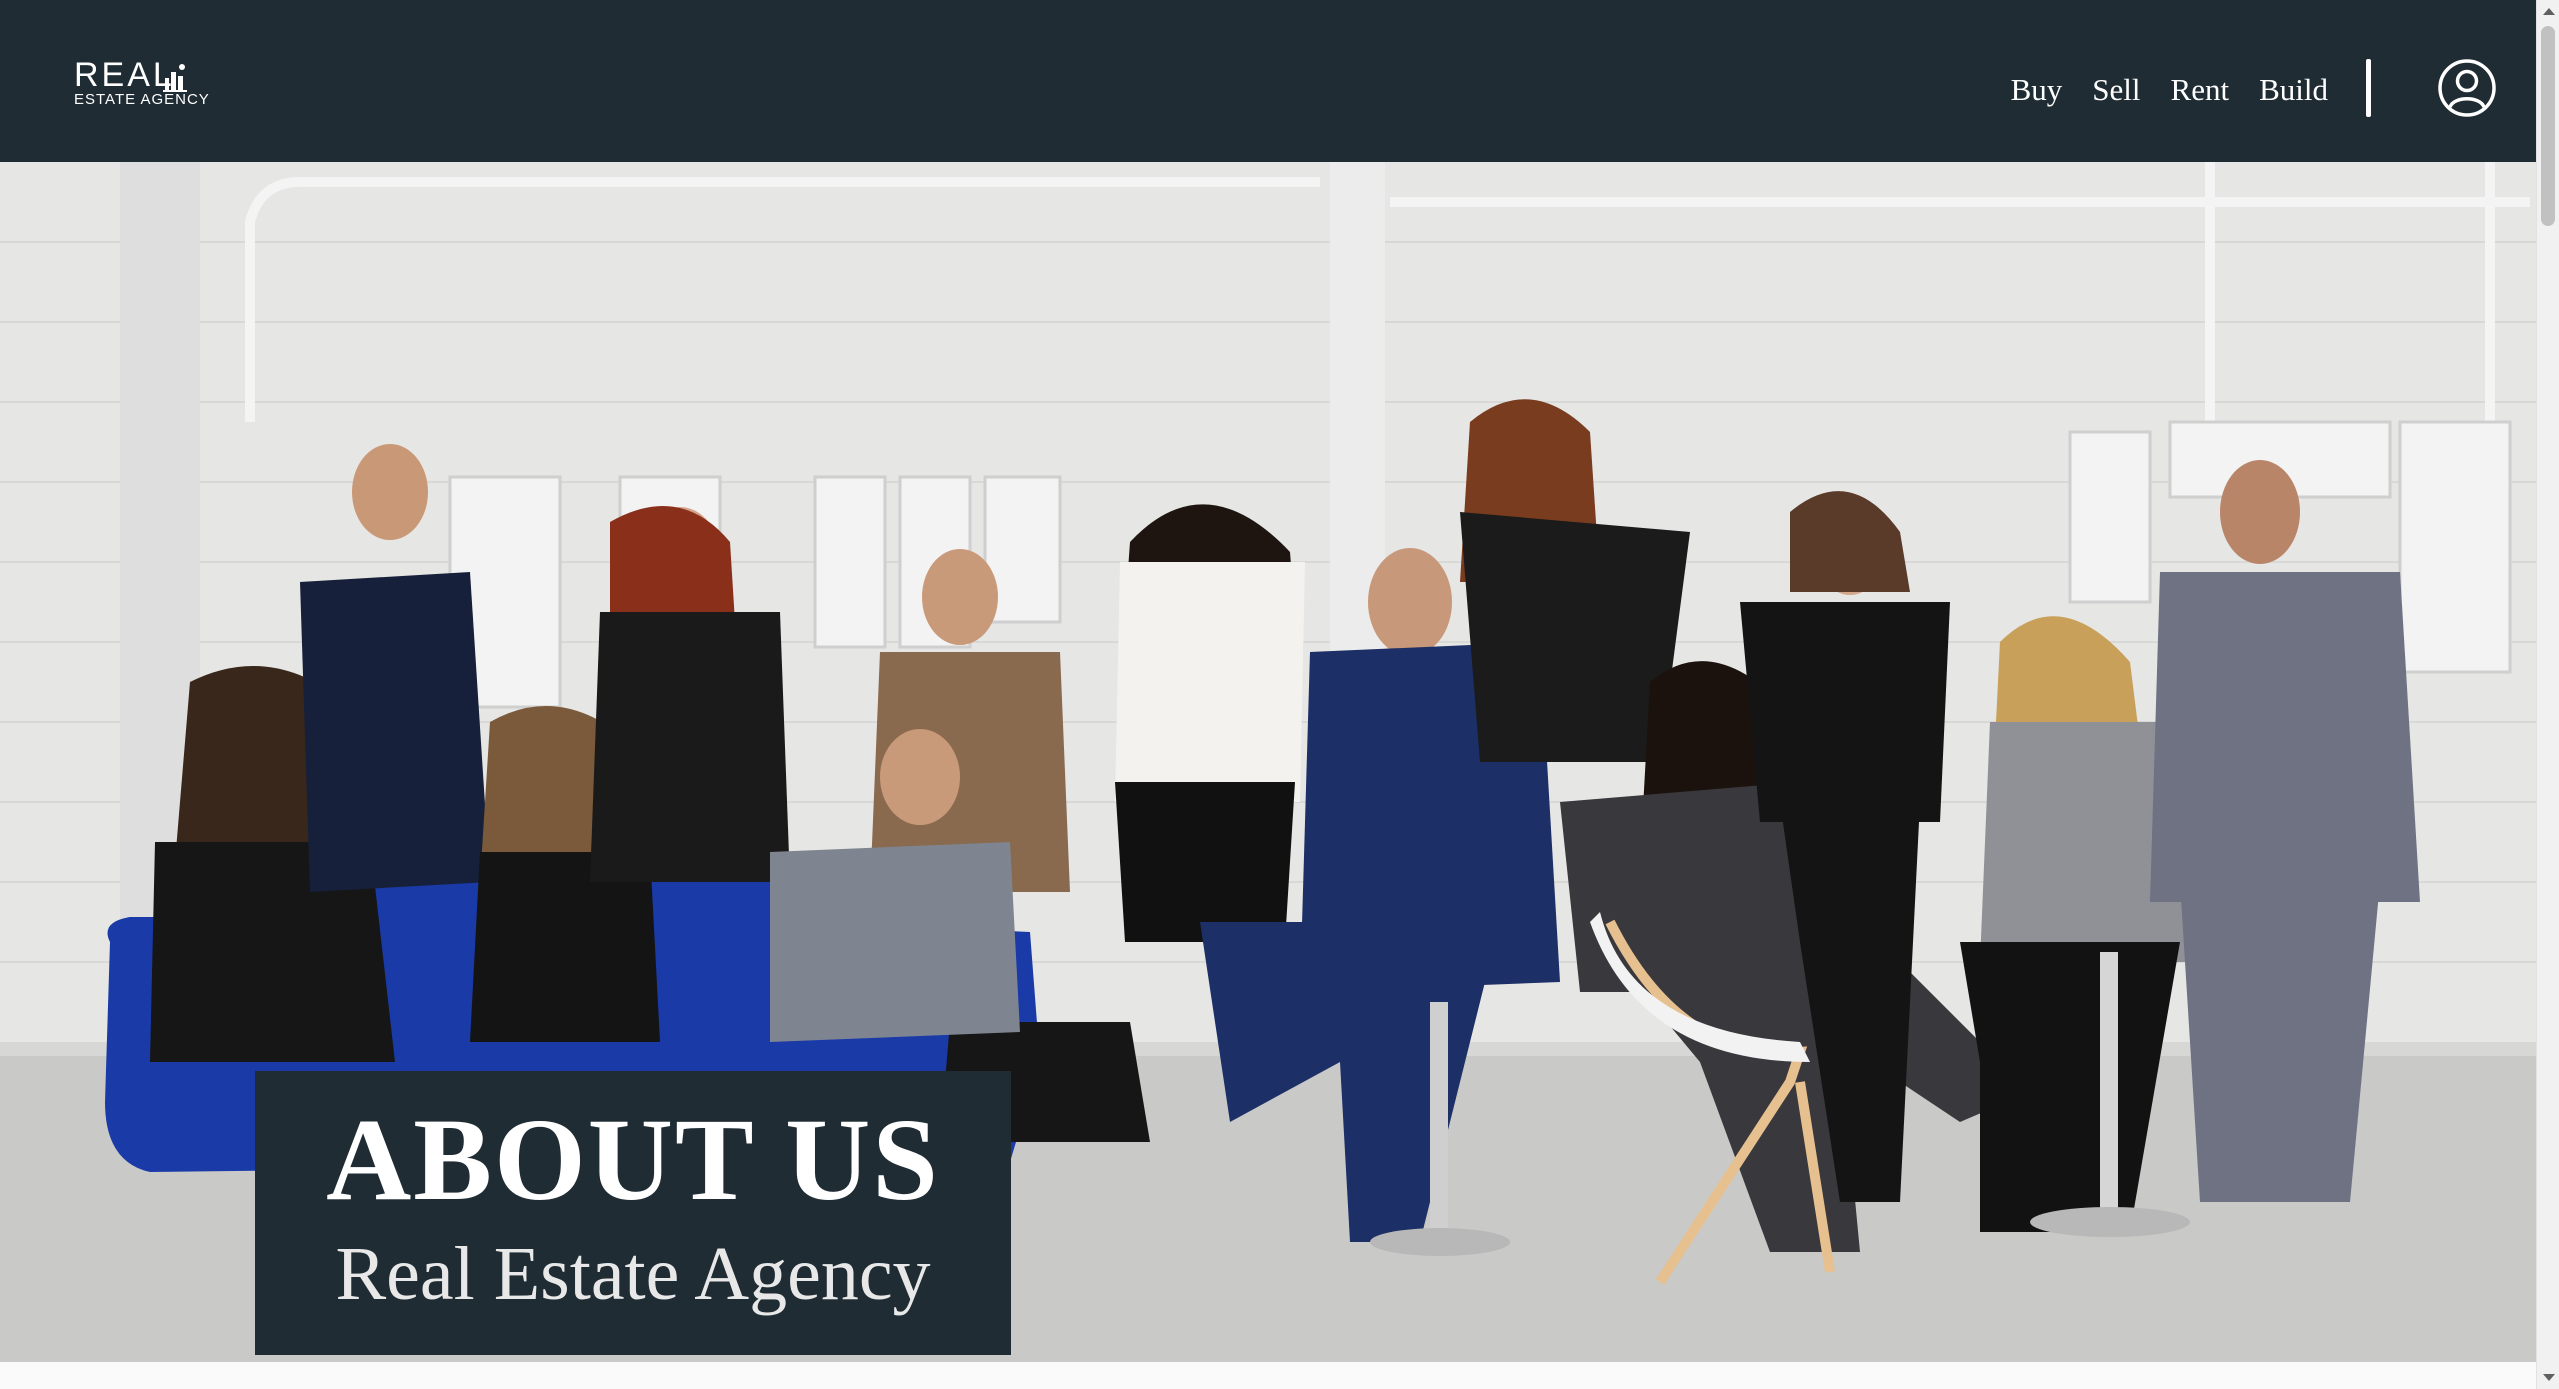 Image resolution: width=2559 pixels, height=1389 pixels. What do you see at coordinates (142, 99) in the screenshot?
I see `logo-text-secondary: ESTATE AGENCY` at bounding box center [142, 99].